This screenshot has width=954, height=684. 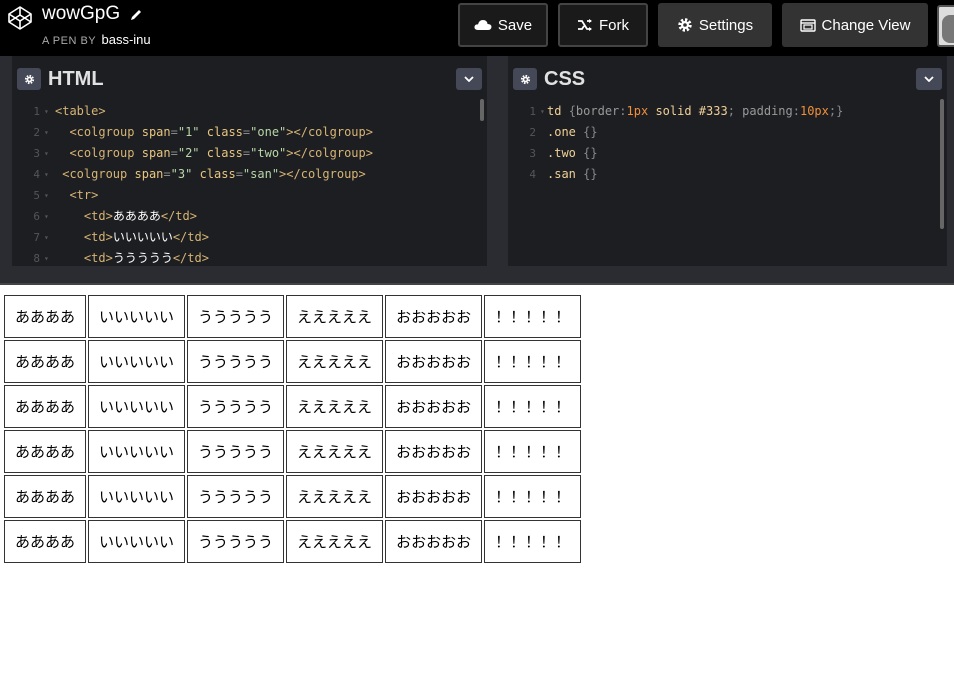 I want to click on codepen-logo-icon, so click(x=20, y=18).